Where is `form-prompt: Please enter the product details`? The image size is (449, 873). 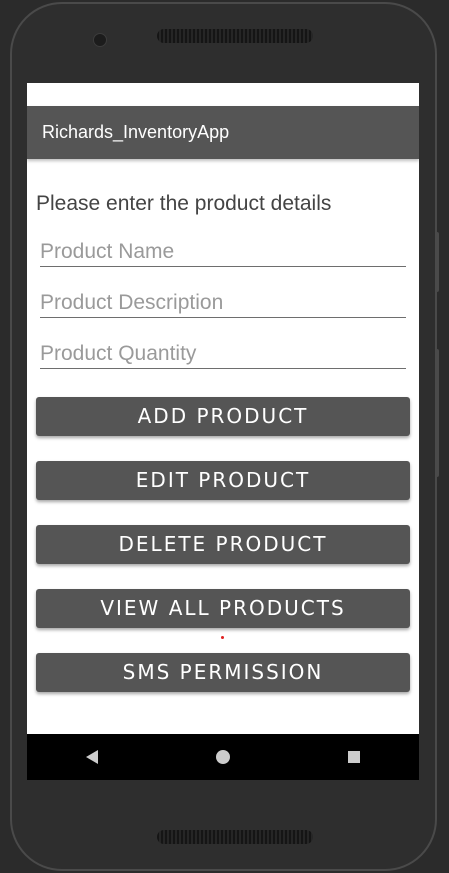 form-prompt: Please enter the product details is located at coordinates (184, 203).